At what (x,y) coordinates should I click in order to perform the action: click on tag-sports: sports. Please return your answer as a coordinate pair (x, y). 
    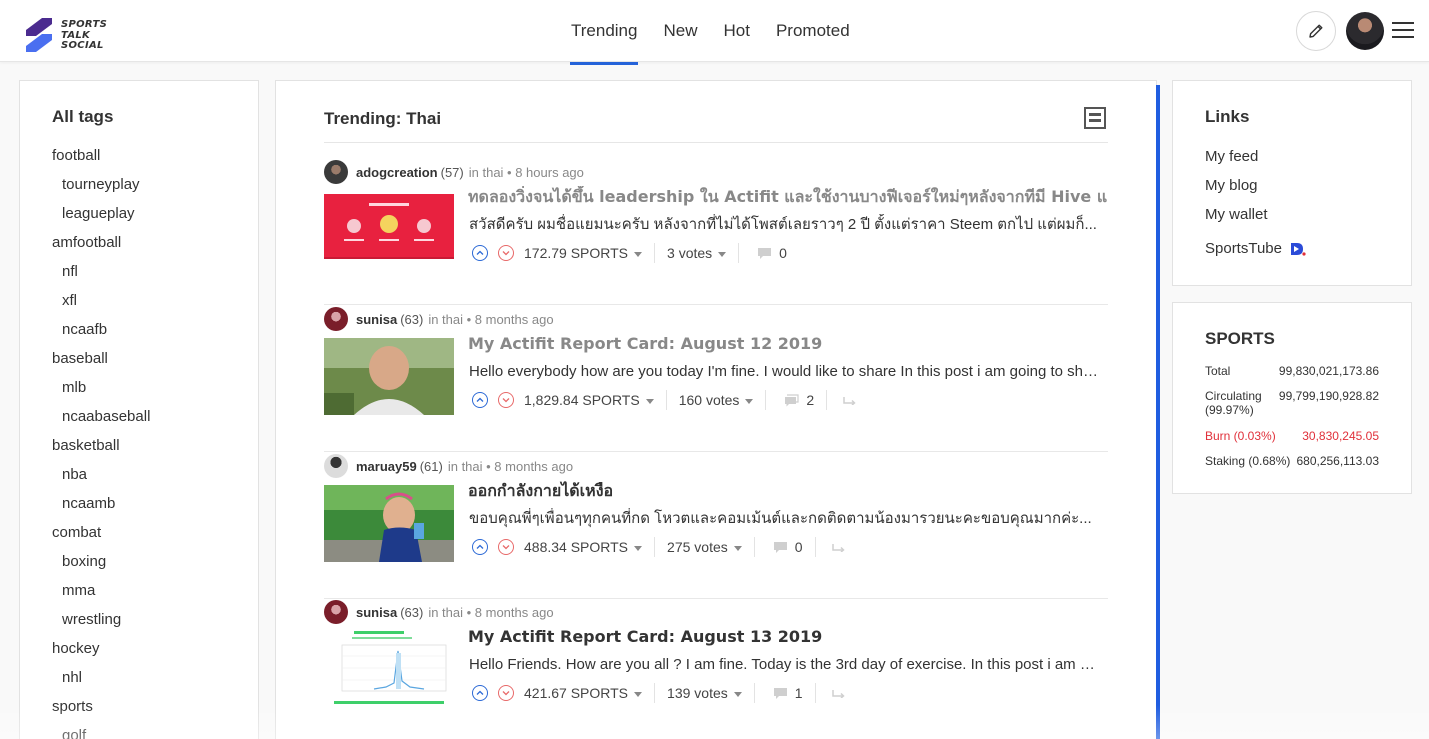
    Looking at the image, I should click on (152, 706).